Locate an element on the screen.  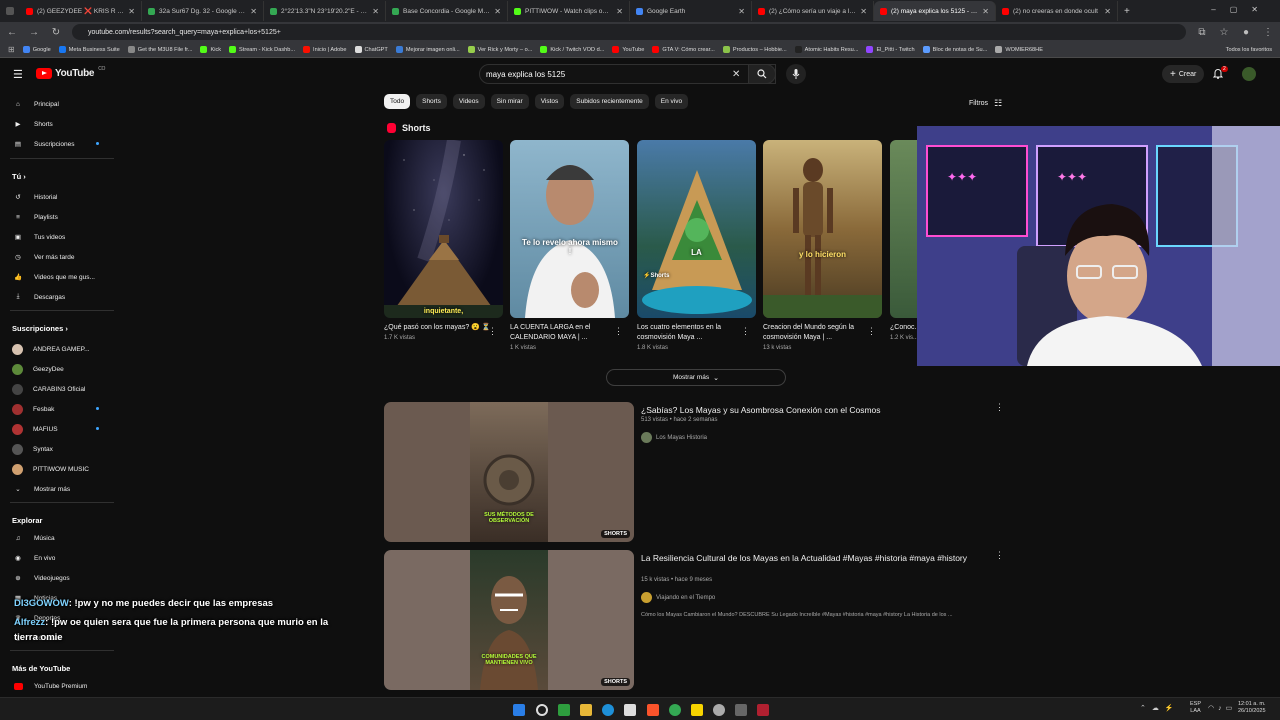
bookmark-item: WOMIER68HE is located at coordinates (1019, 49).